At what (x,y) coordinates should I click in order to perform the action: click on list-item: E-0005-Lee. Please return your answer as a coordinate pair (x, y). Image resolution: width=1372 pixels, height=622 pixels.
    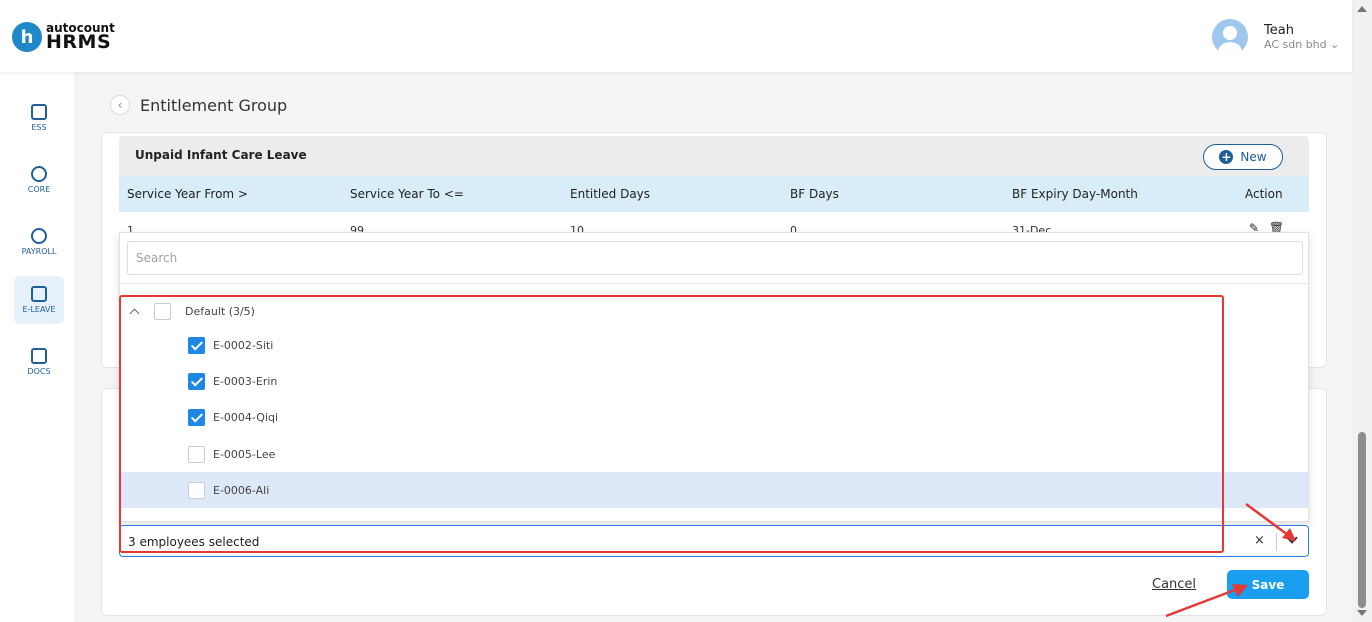
    Looking at the image, I should click on (714, 454).